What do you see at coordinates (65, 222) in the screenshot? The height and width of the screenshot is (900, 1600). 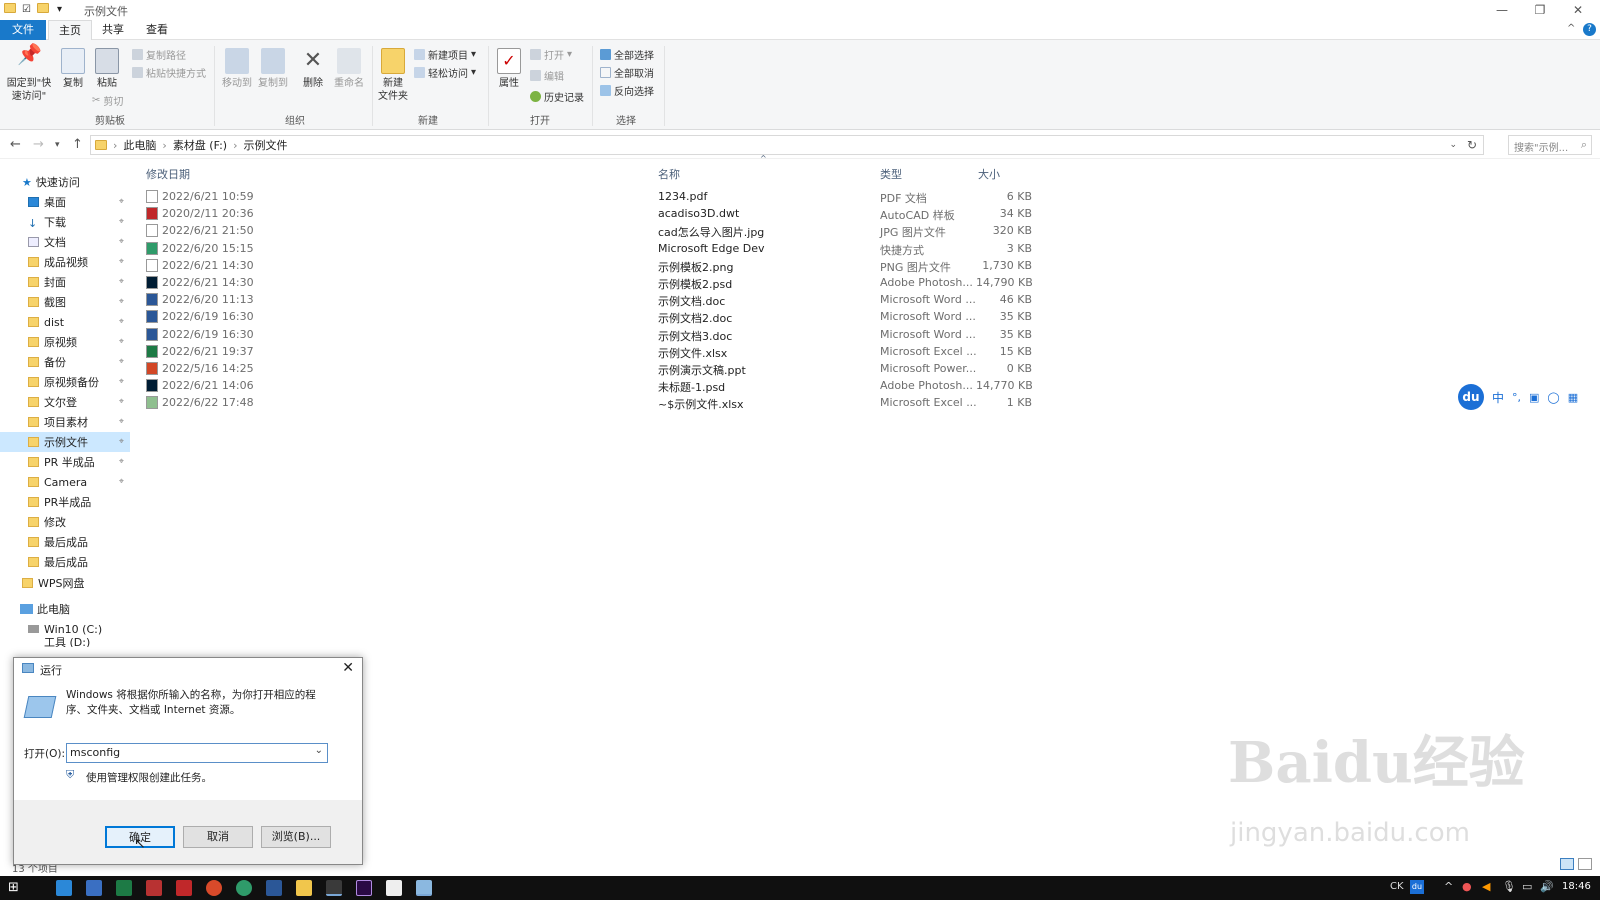 I see `nav-item: ↓ 下载 ⌖` at bounding box center [65, 222].